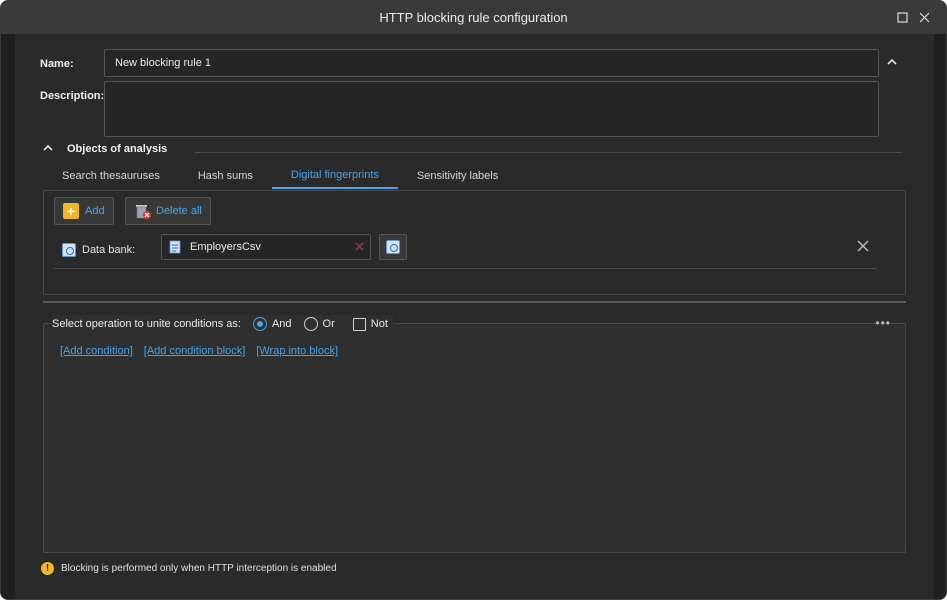  I want to click on name-label: Name:, so click(57, 64).